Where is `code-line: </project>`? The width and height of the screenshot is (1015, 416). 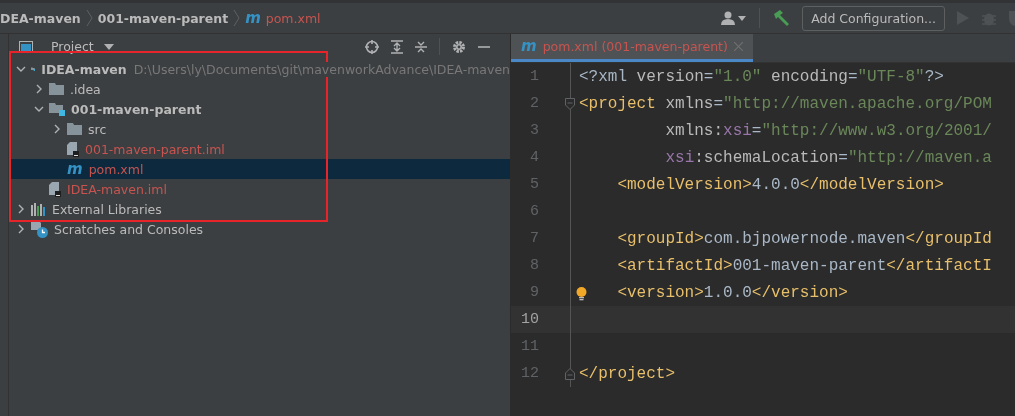 code-line: </project> is located at coordinates (627, 373).